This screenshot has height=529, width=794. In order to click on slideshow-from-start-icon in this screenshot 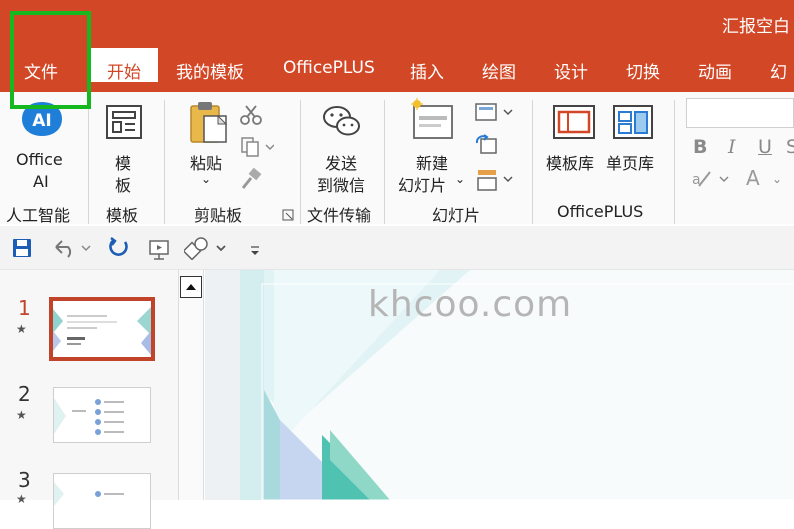, I will do `click(160, 251)`.